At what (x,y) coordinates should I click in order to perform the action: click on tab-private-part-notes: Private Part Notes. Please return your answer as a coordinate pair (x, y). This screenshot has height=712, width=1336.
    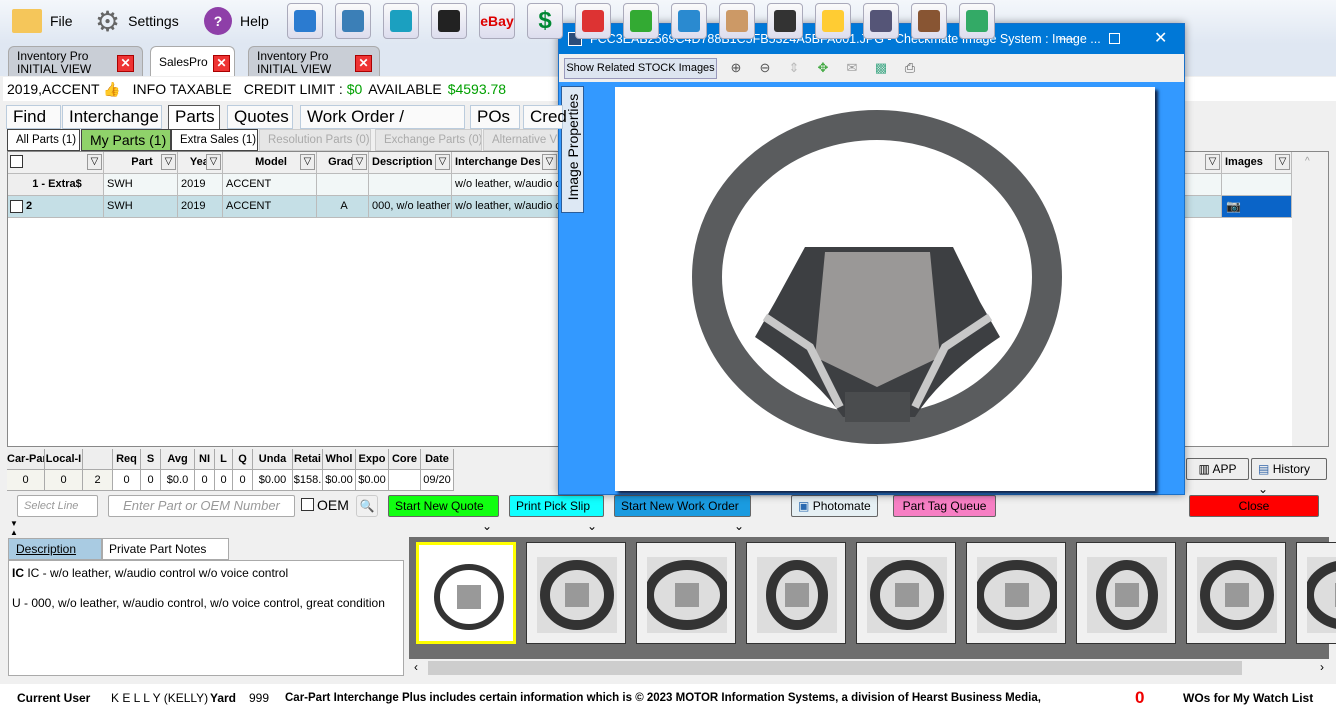
    Looking at the image, I should click on (165, 549).